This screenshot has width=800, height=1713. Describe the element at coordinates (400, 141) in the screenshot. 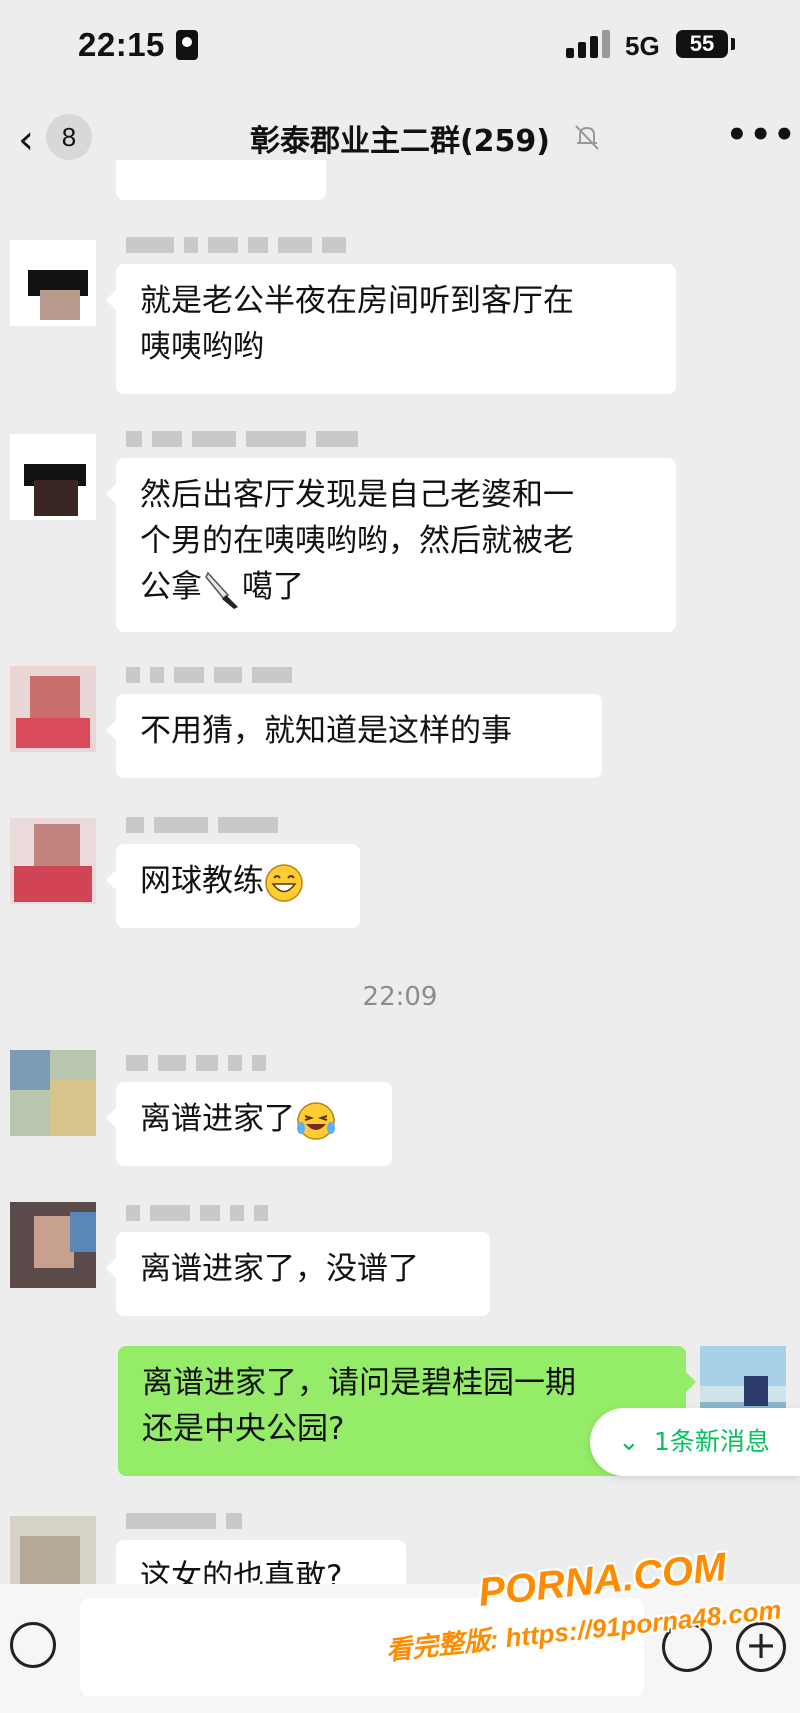

I see `chat-title: 彰泰郡业主二群(259)` at that location.